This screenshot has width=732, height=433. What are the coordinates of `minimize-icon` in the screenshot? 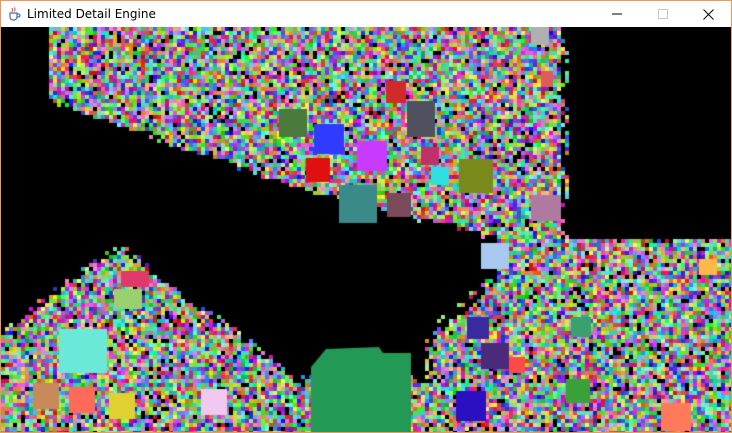 It's located at (617, 14).